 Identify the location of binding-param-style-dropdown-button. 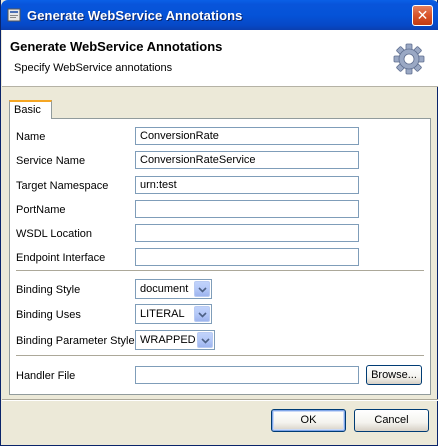
(205, 340).